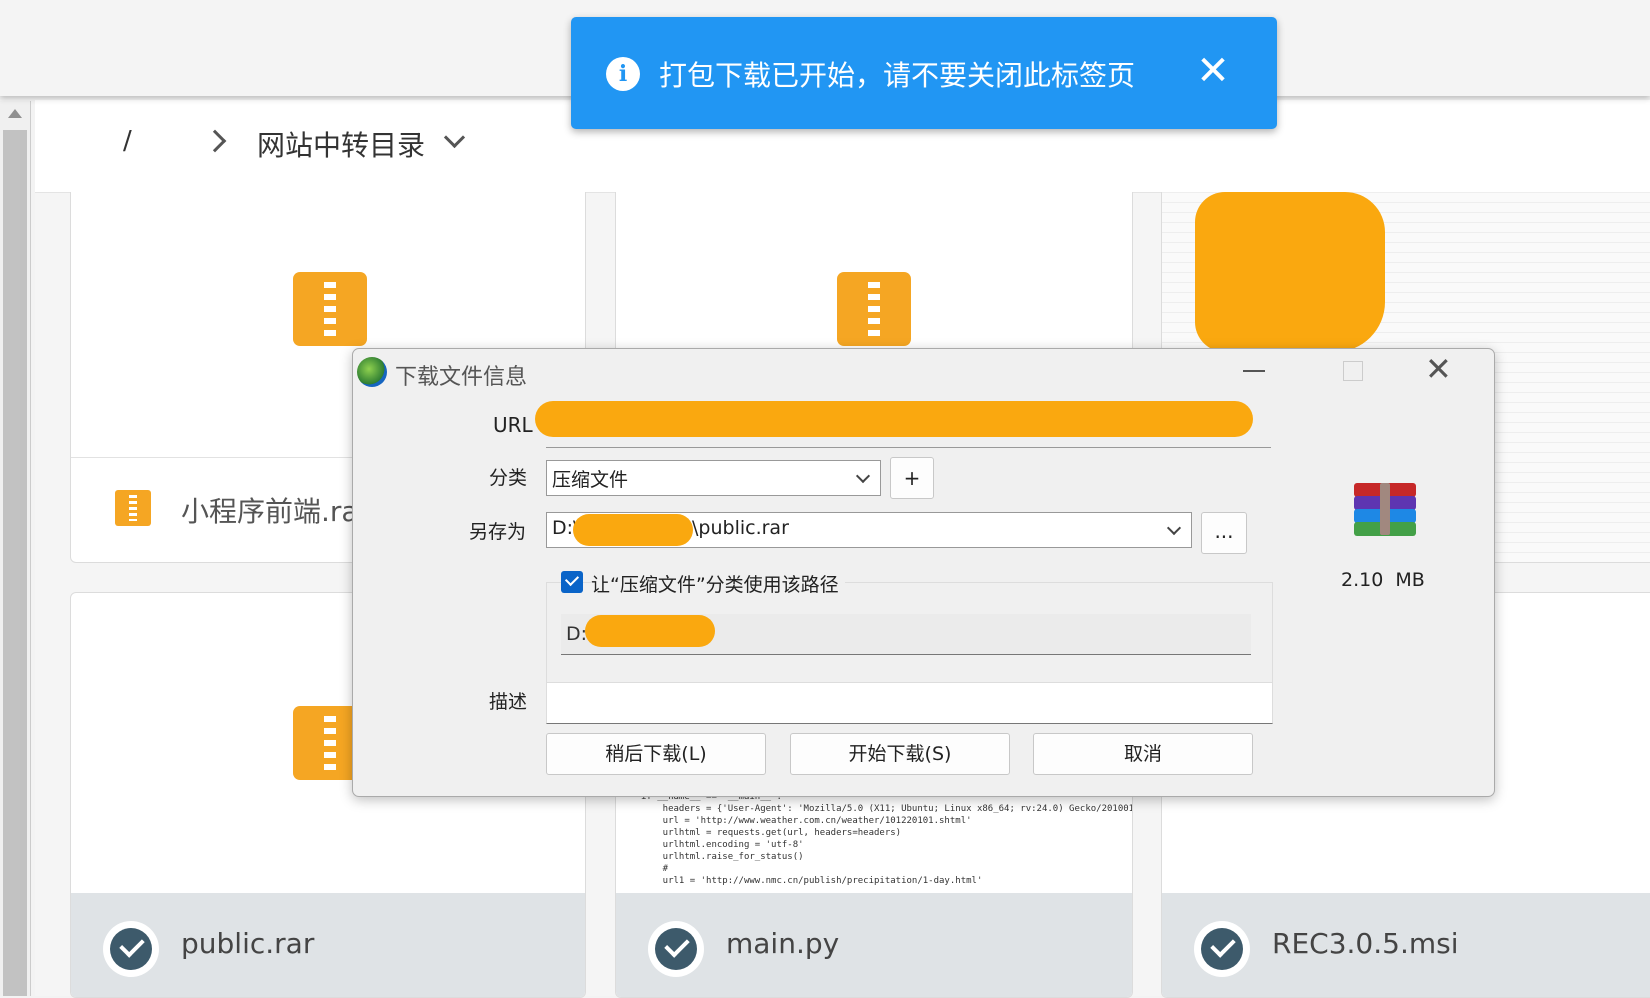 The height and width of the screenshot is (998, 1650). What do you see at coordinates (133, 508) in the screenshot?
I see `archive-small-icon` at bounding box center [133, 508].